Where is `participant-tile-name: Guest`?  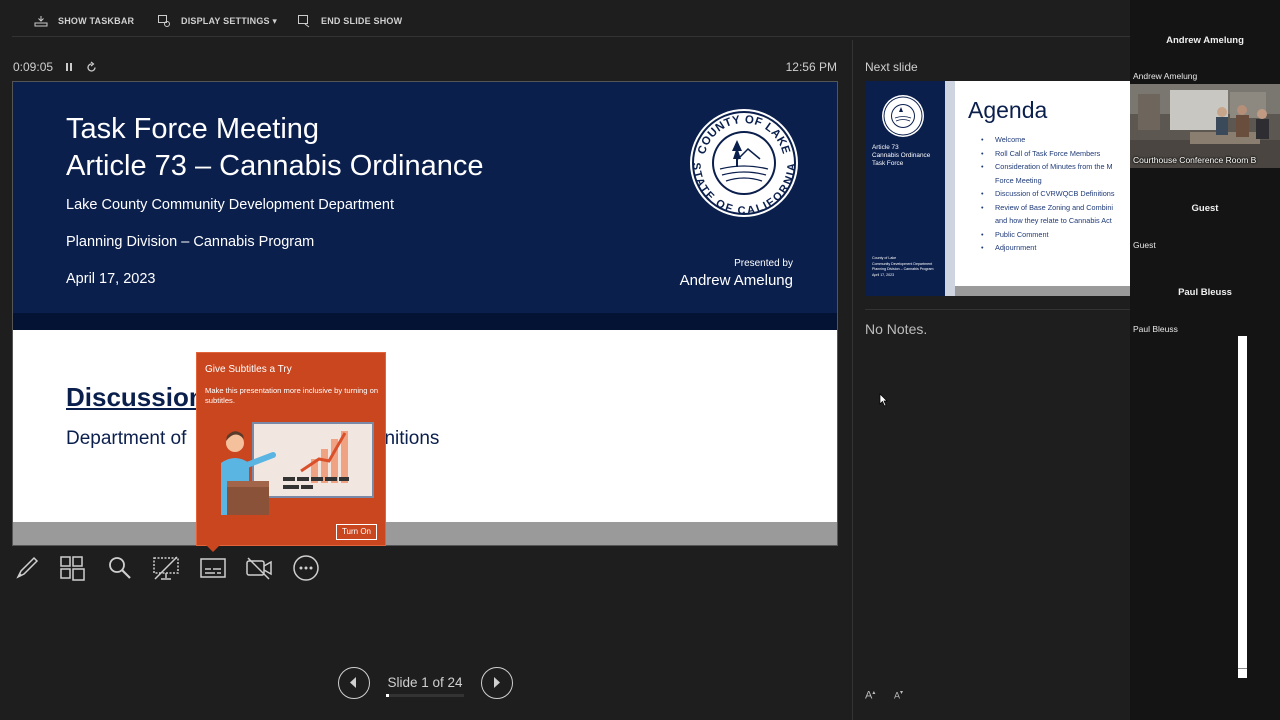
participant-tile-name: Guest is located at coordinates (1144, 245).